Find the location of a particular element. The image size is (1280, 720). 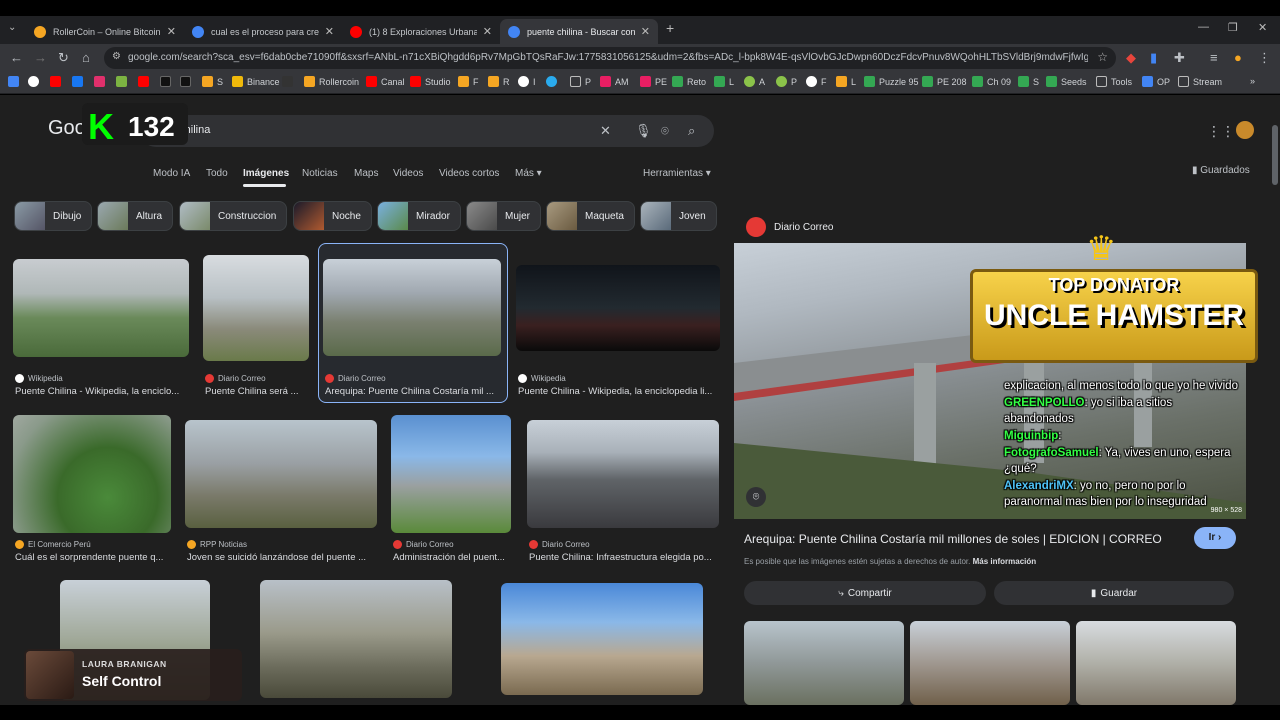

bookmark-tiktok-icon is located at coordinates (167, 81).